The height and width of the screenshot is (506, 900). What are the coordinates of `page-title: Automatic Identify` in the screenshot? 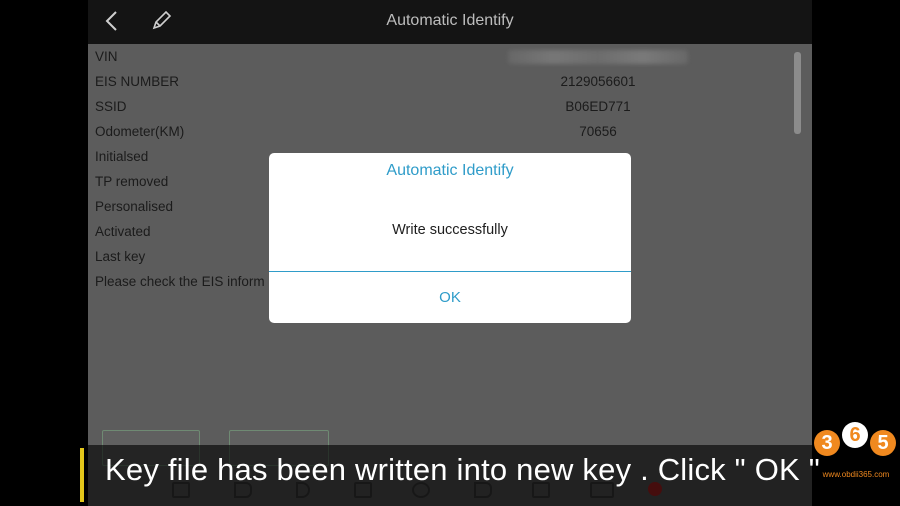 It's located at (450, 20).